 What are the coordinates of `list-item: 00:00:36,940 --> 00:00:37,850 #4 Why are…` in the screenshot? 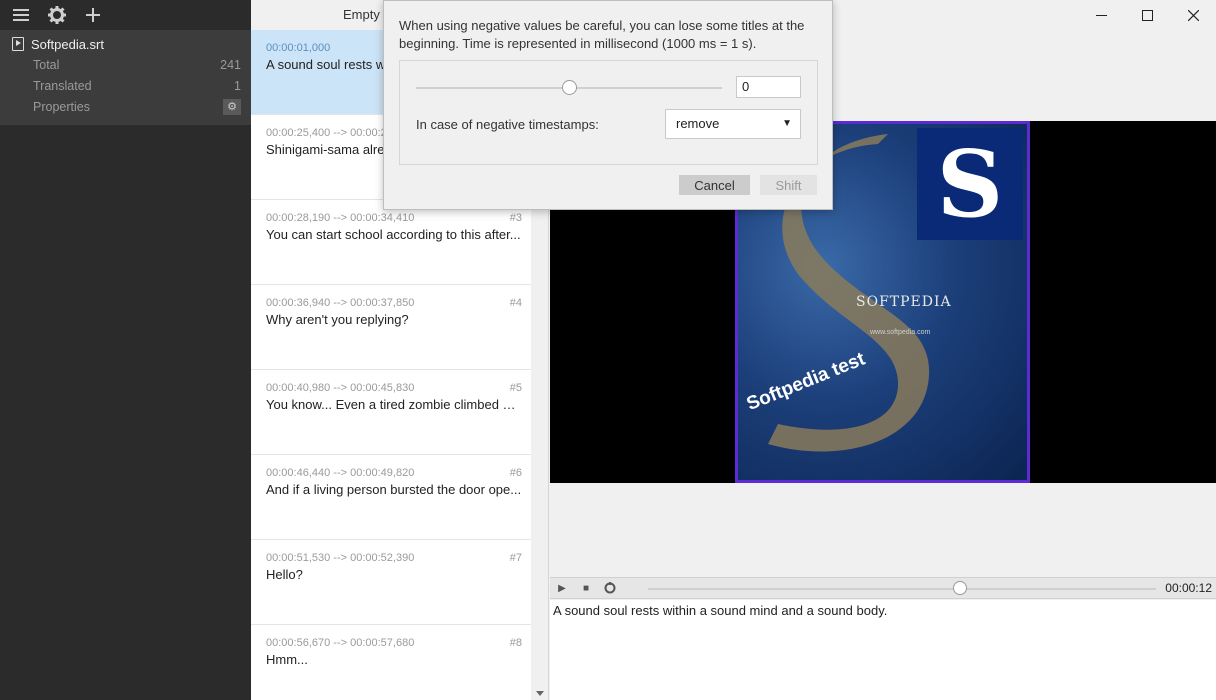 It's located at (391, 327).